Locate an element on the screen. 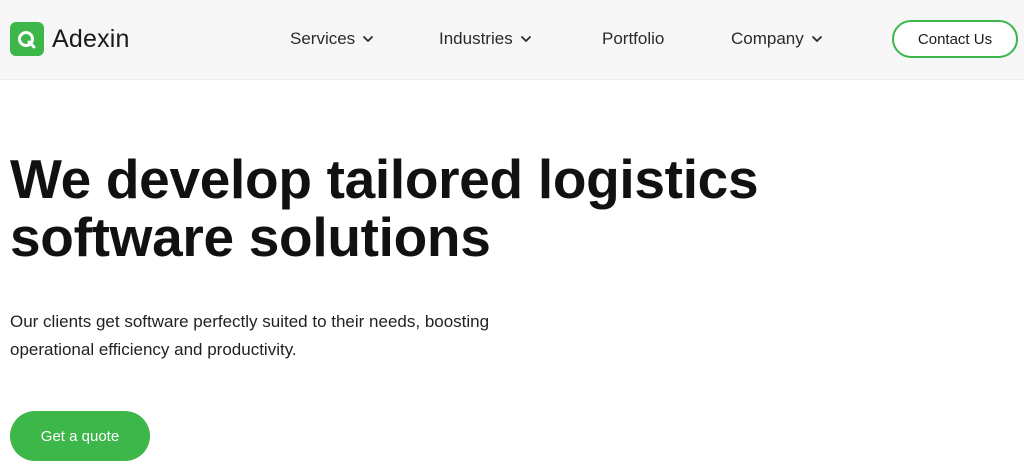  brand-logo: Adexin is located at coordinates (70, 39).